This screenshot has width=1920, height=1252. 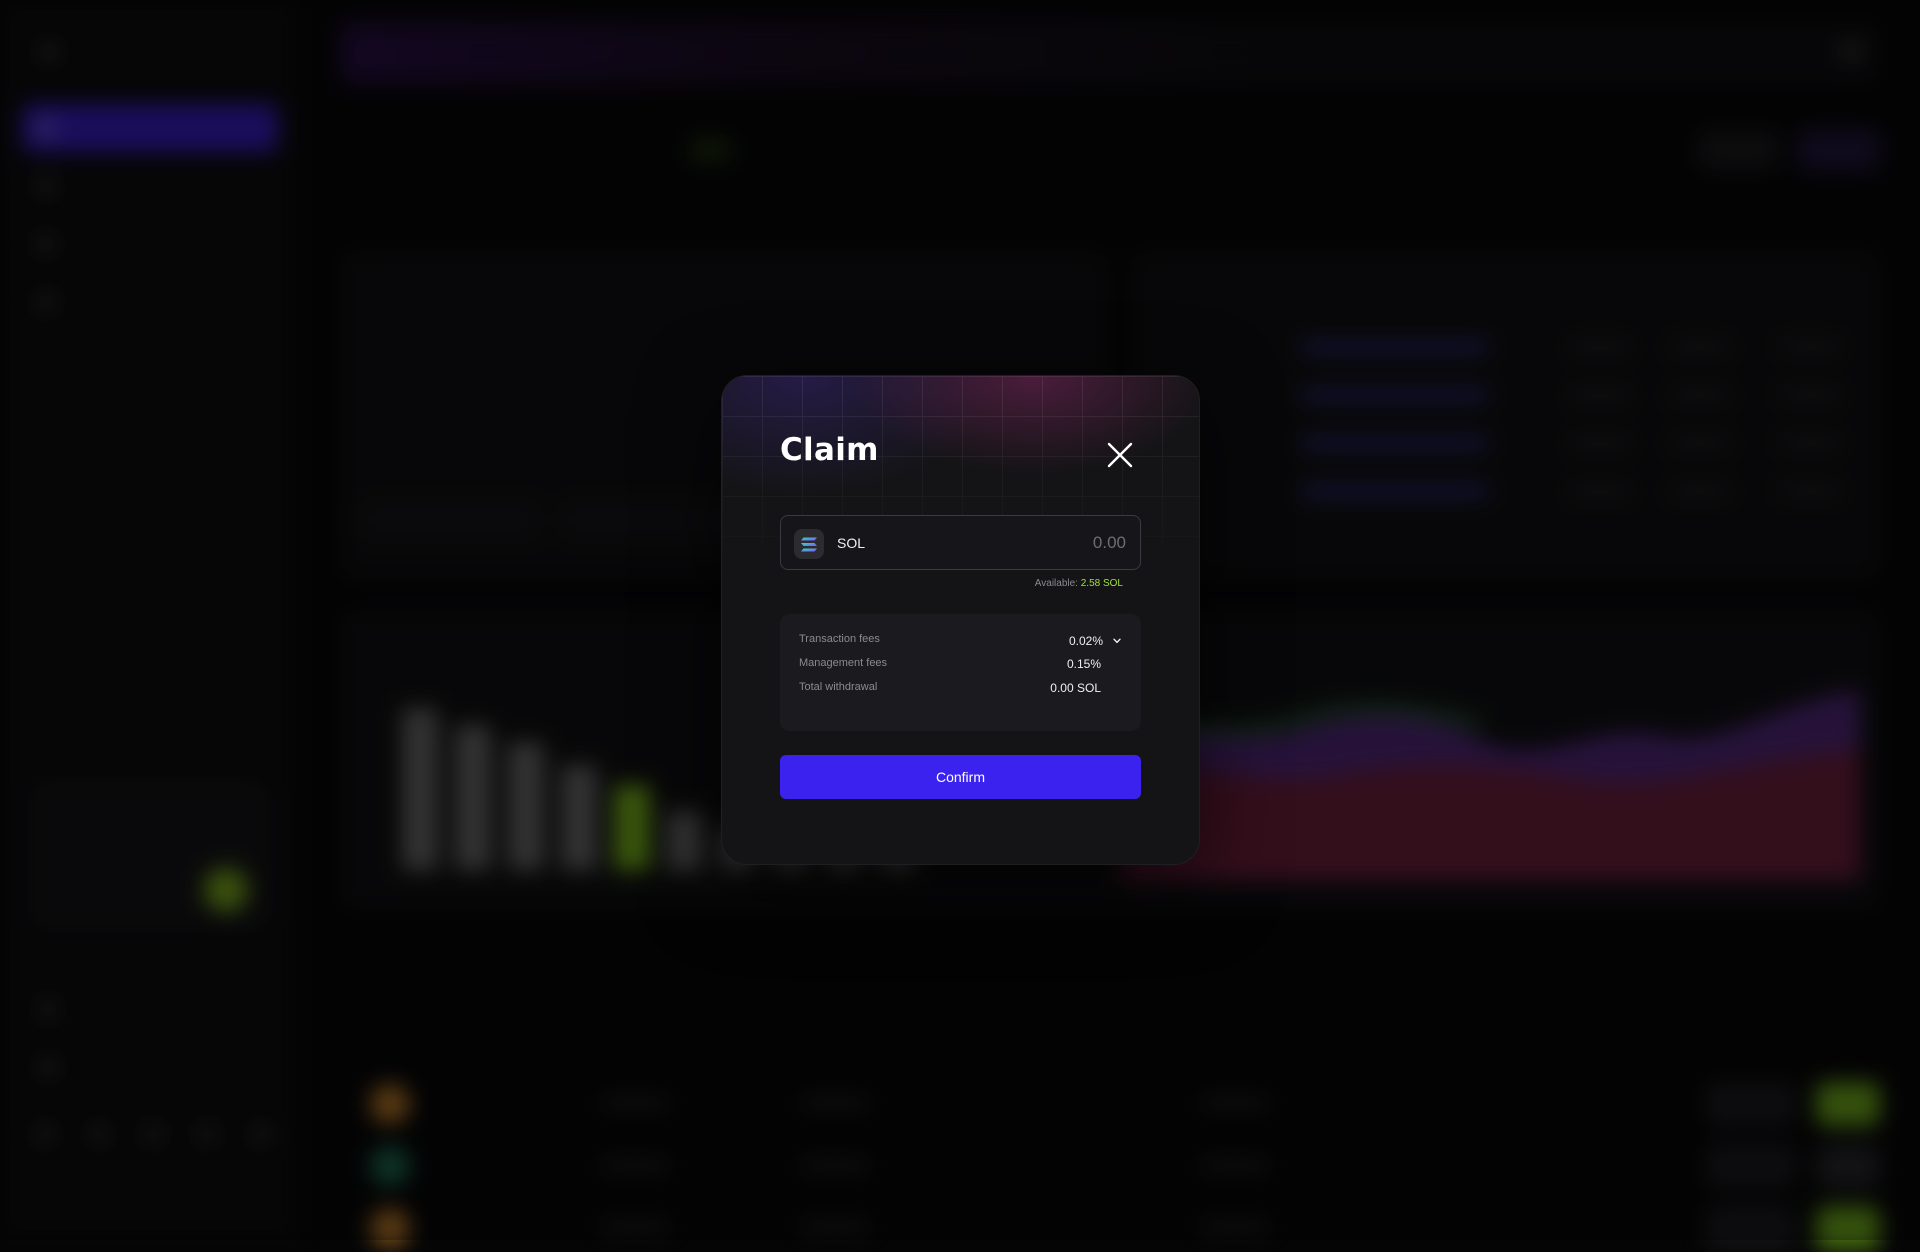 What do you see at coordinates (809, 544) in the screenshot?
I see `solana-icon` at bounding box center [809, 544].